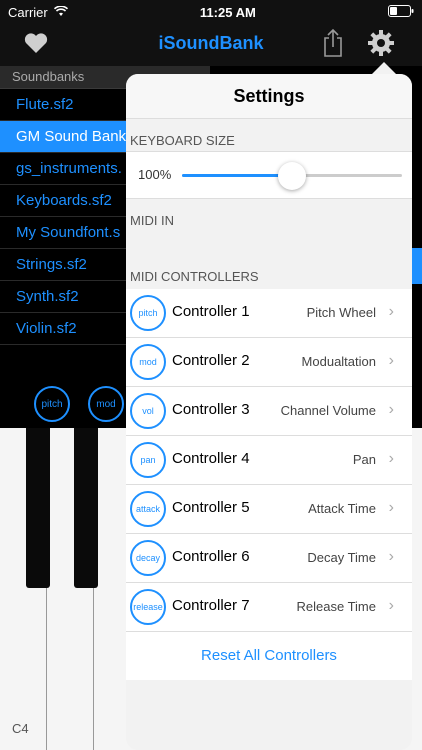 The height and width of the screenshot is (750, 422). I want to click on controller-knob: release, so click(148, 607).